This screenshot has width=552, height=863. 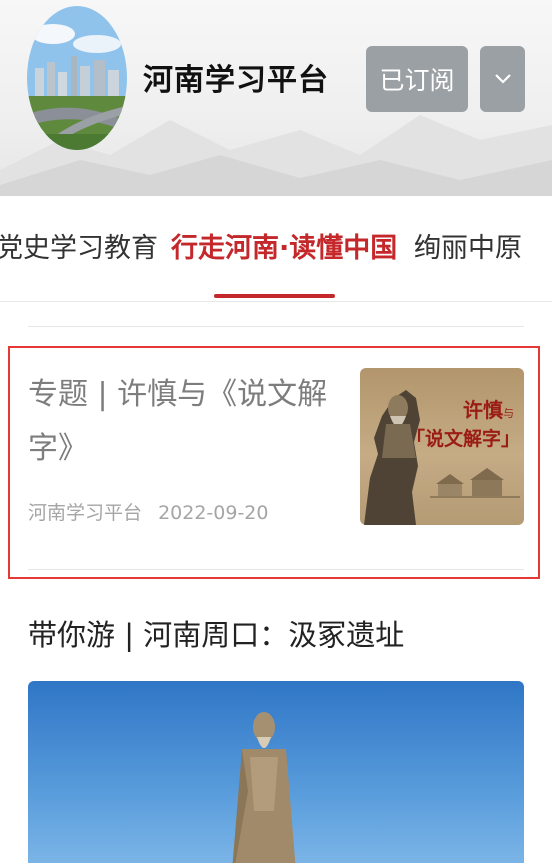 I want to click on tab-party-history: 党史学习教育, so click(x=79, y=245).